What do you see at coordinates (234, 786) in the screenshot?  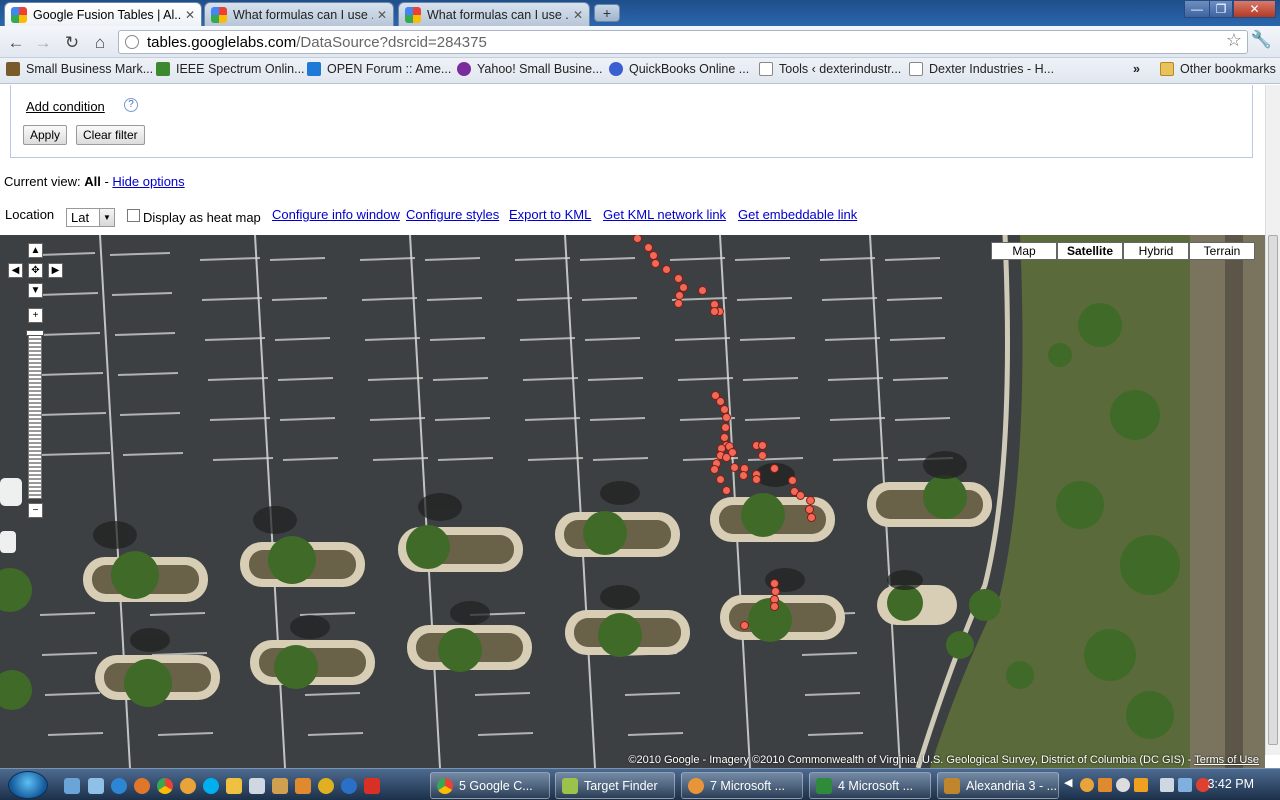 I see `media-icon` at bounding box center [234, 786].